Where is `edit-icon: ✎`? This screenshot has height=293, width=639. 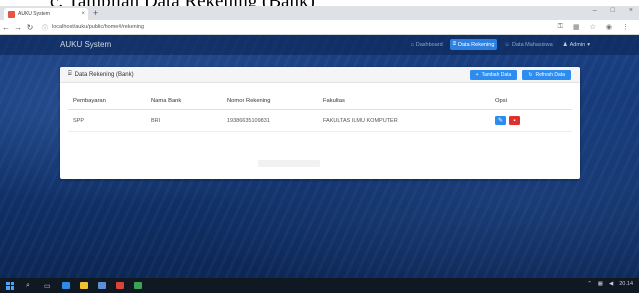
edit-icon: ✎ is located at coordinates (500, 121).